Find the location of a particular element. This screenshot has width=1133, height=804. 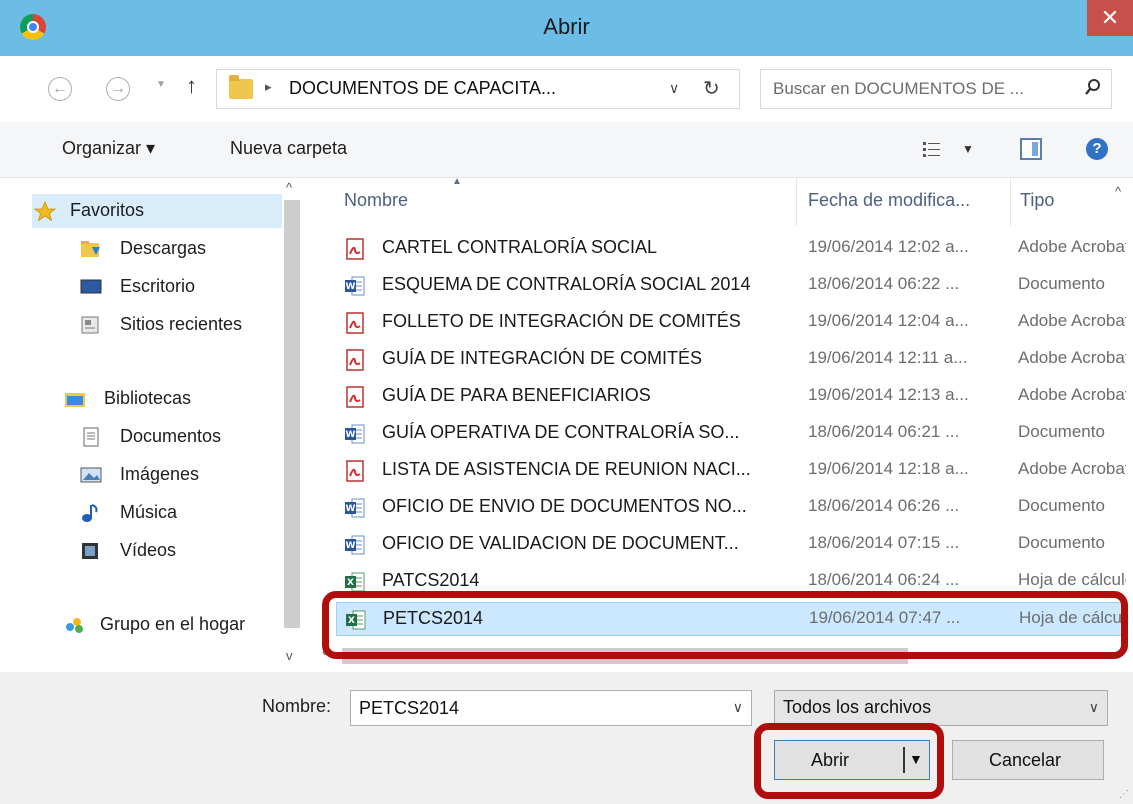

excel-icon: X is located at coordinates (355, 582).